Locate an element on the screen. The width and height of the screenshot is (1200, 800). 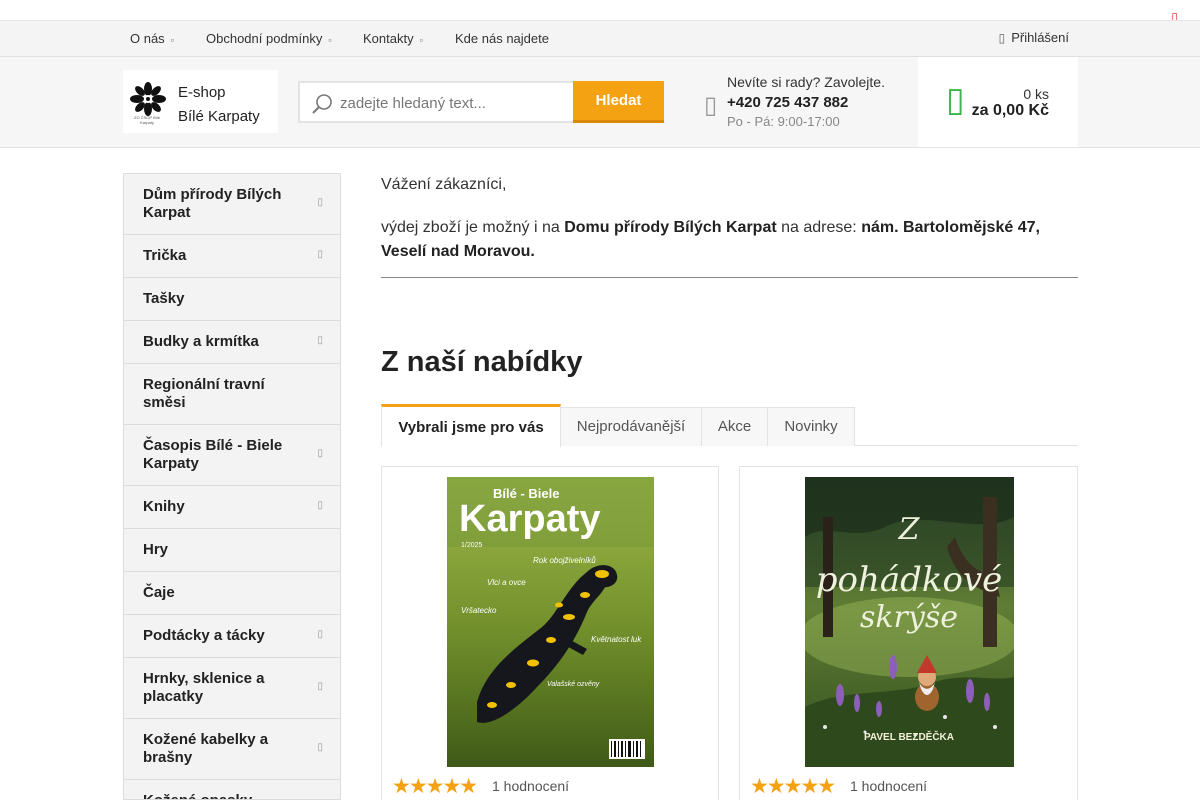
nav-item-label: Kde nás najdete is located at coordinates (502, 38).